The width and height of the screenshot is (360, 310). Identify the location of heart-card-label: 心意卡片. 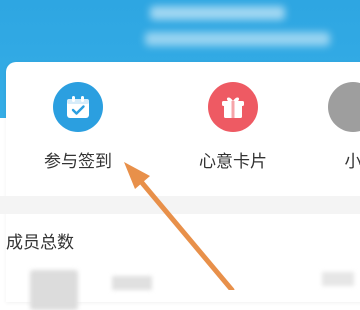
(233, 159).